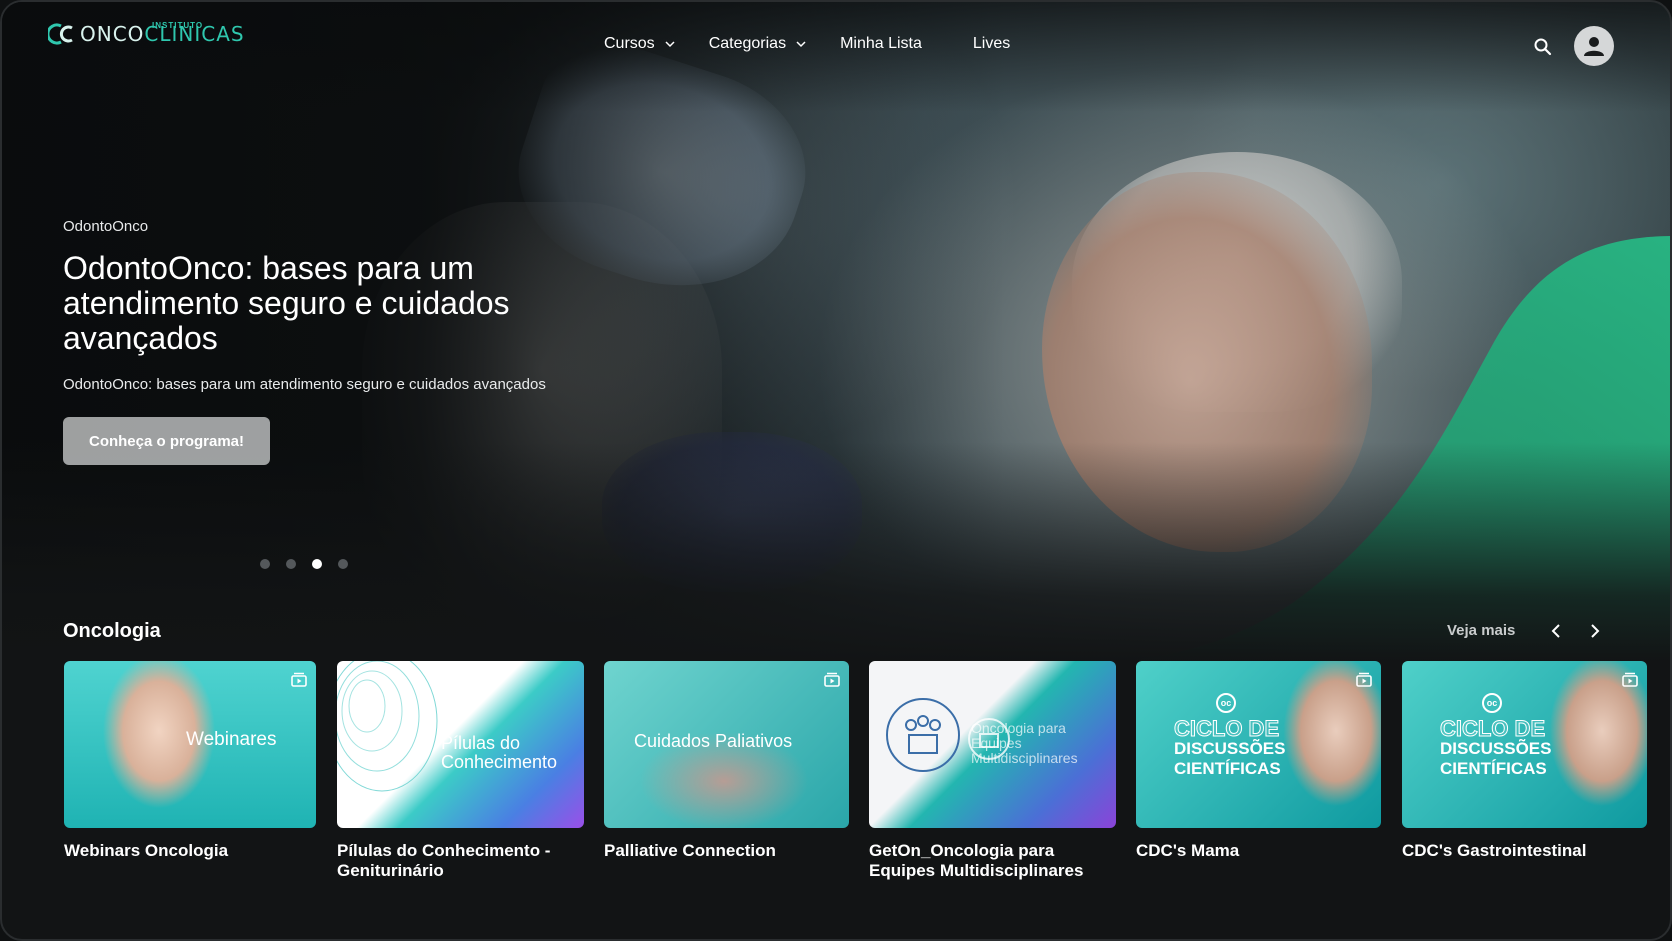 This screenshot has width=1672, height=941. I want to click on brand-logo: INSTITUTO ONCOCLINICAS, so click(146, 33).